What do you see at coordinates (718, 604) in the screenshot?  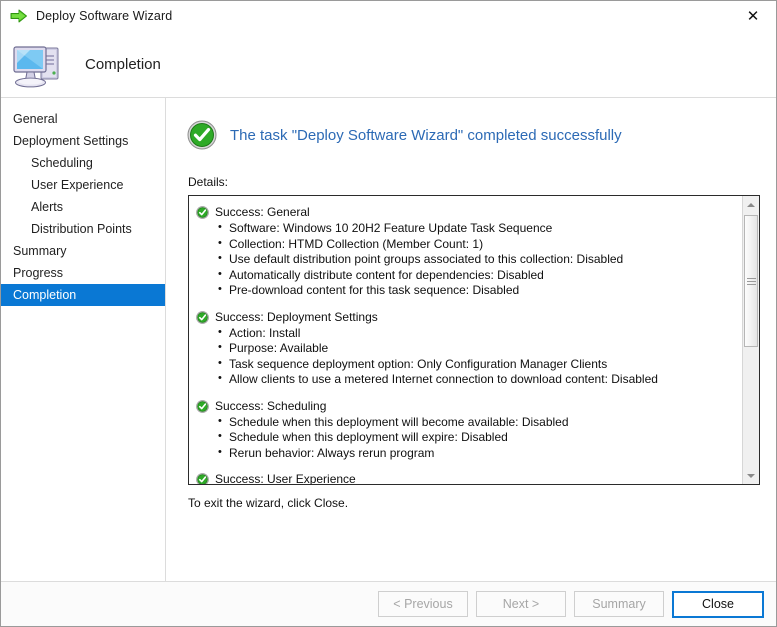 I see `close-button: Close` at bounding box center [718, 604].